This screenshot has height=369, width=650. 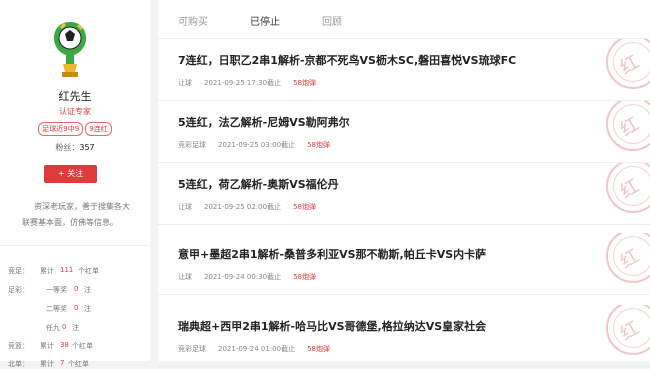 I want to click on fans-label: 粉丝：, so click(x=67, y=147).